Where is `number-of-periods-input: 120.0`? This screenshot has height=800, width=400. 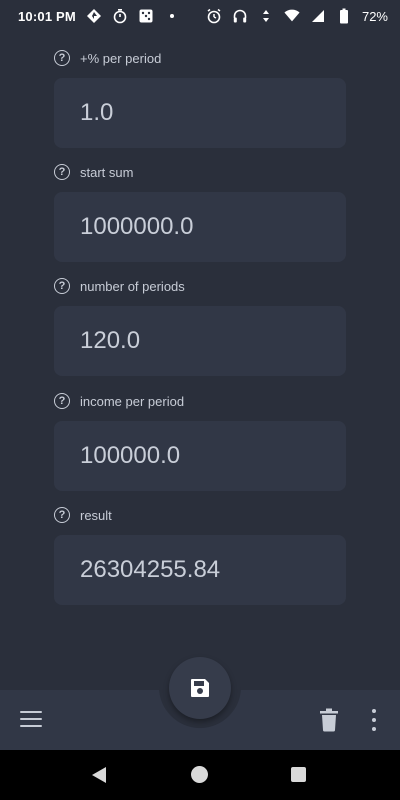 number-of-periods-input: 120.0 is located at coordinates (200, 341).